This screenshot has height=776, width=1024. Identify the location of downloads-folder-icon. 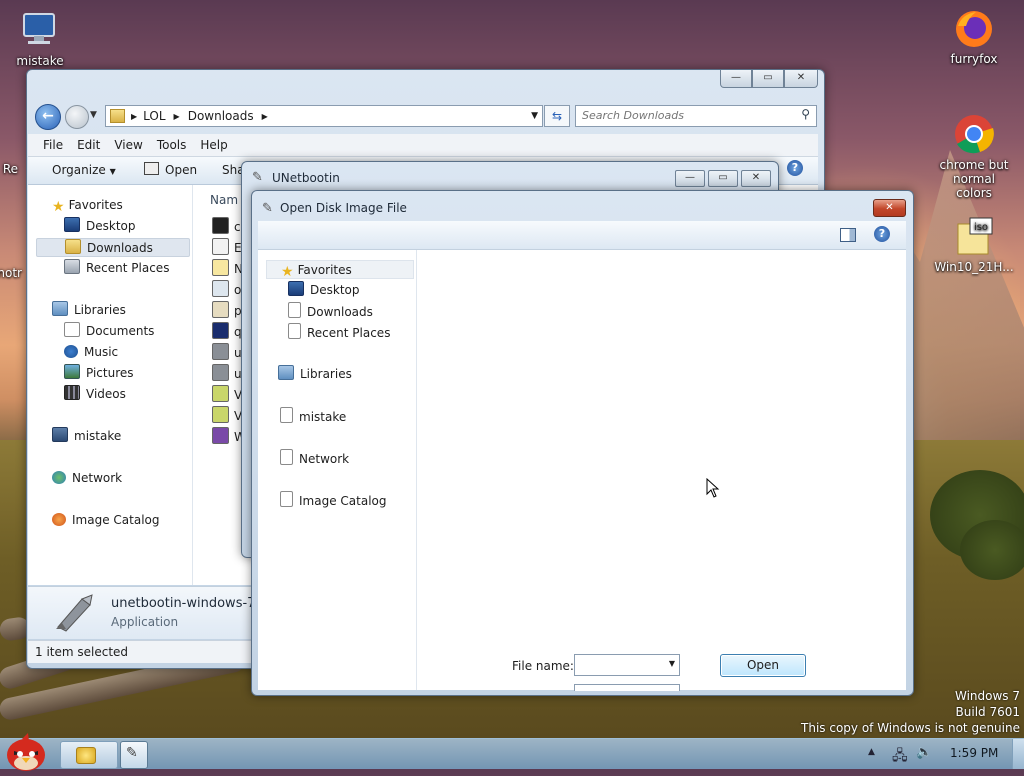
(73, 246).